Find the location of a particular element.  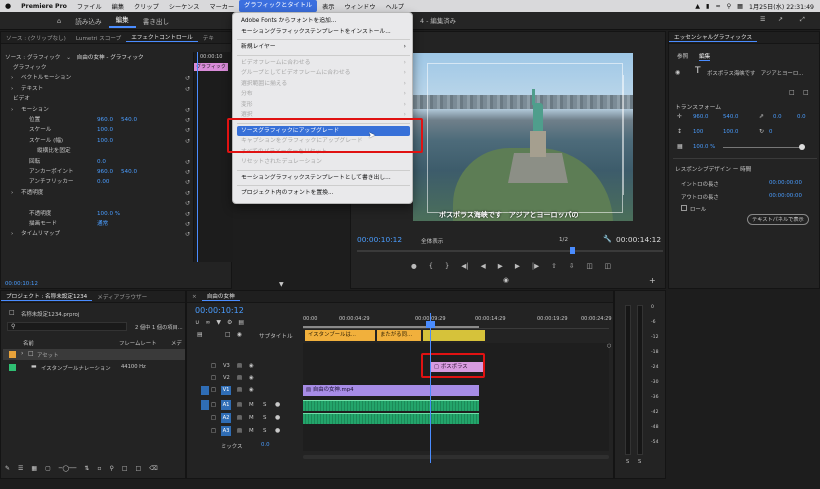

effect-row: グラフィック is located at coordinates (97, 69).